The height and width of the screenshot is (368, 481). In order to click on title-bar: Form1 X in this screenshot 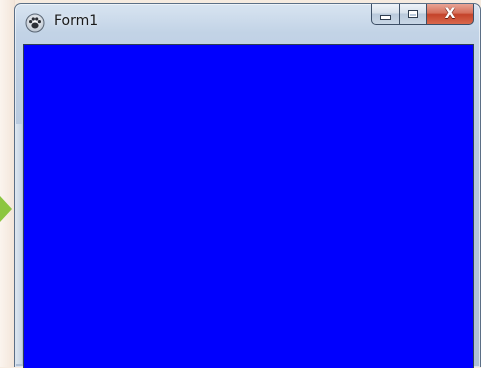, I will do `click(247, 24)`.